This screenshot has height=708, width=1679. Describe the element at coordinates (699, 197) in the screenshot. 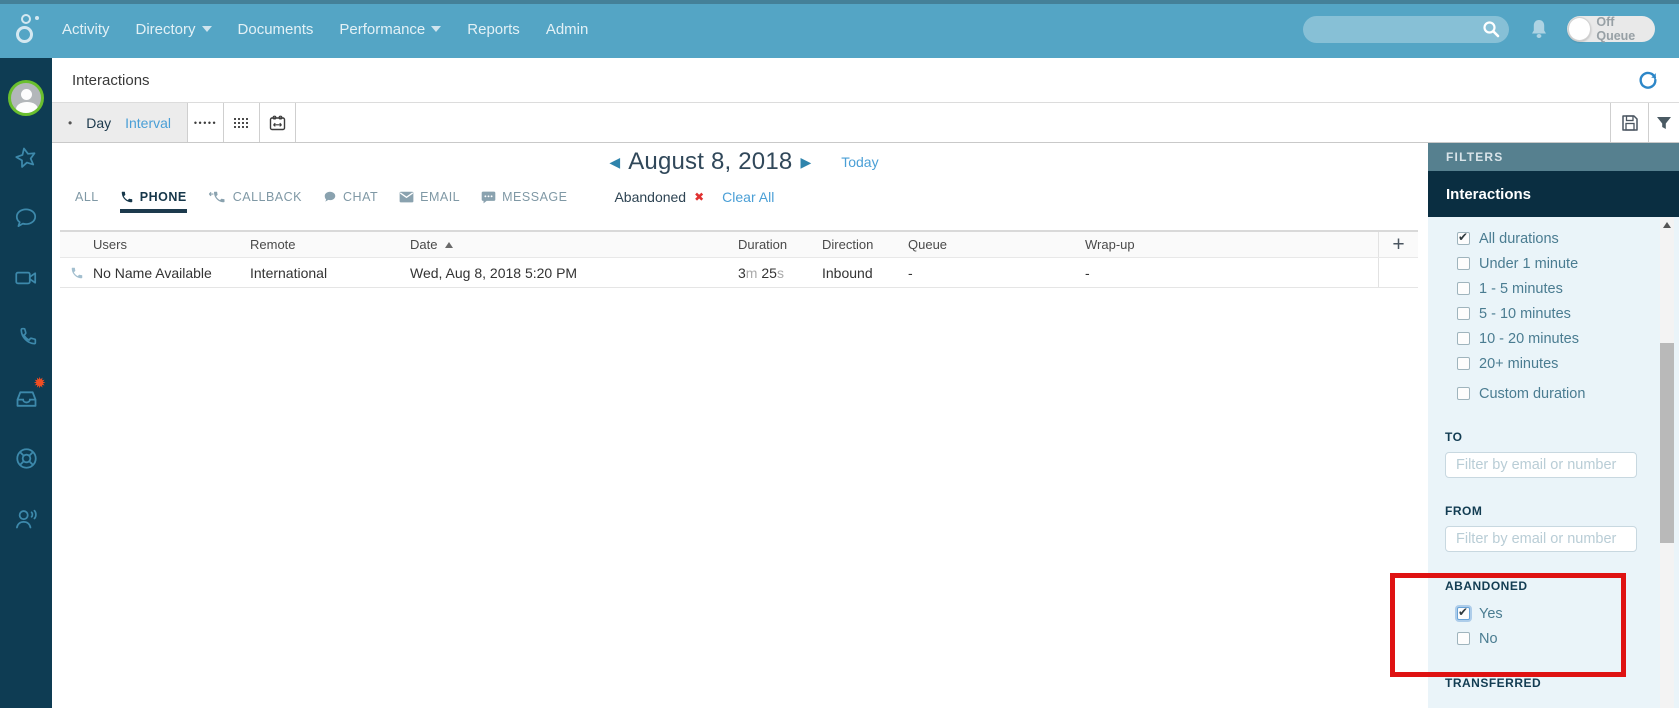

I see `remove-filter-icon: ✖` at that location.